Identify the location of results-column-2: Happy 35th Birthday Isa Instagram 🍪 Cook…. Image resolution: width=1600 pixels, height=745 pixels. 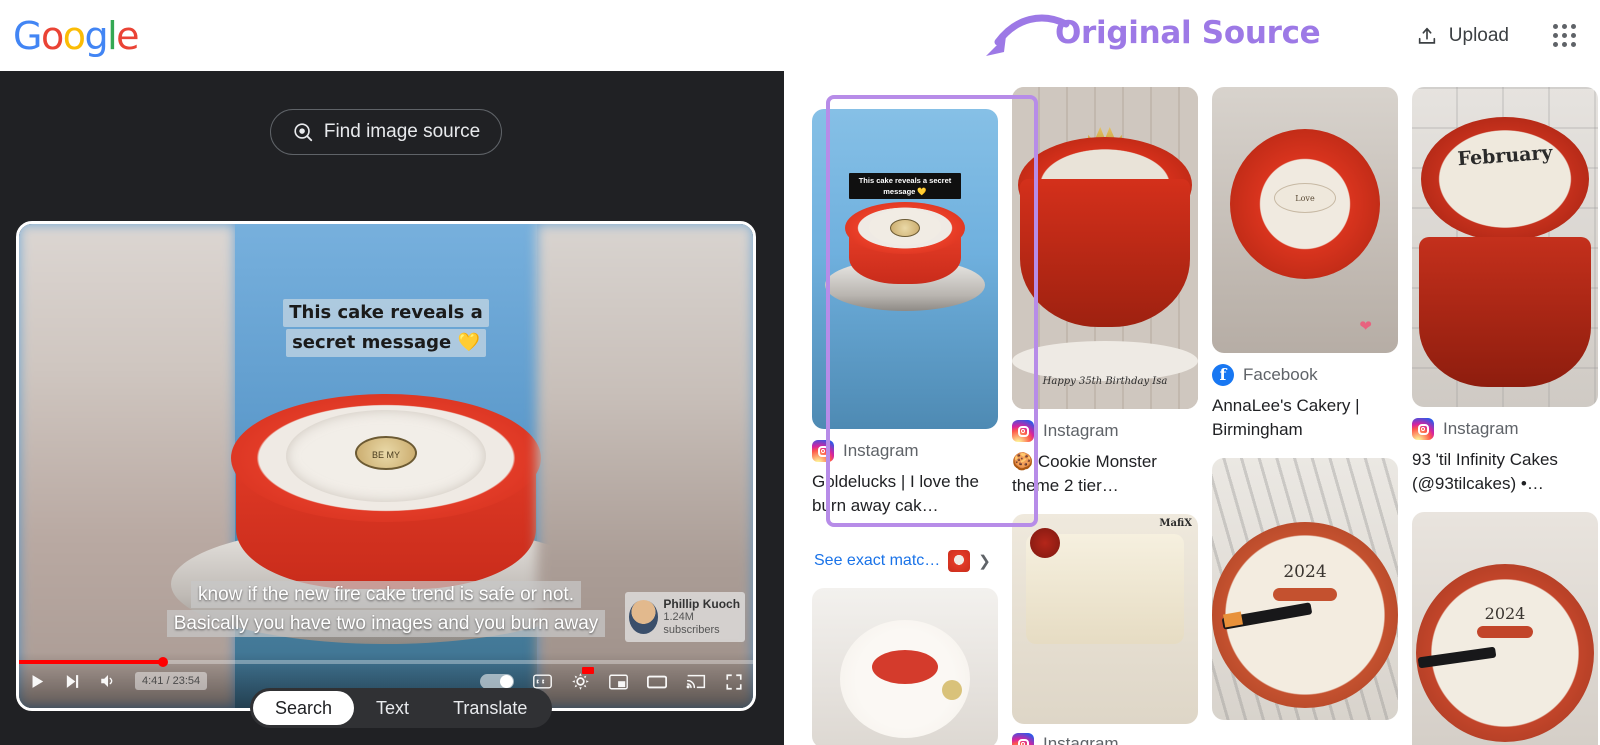
(1105, 416).